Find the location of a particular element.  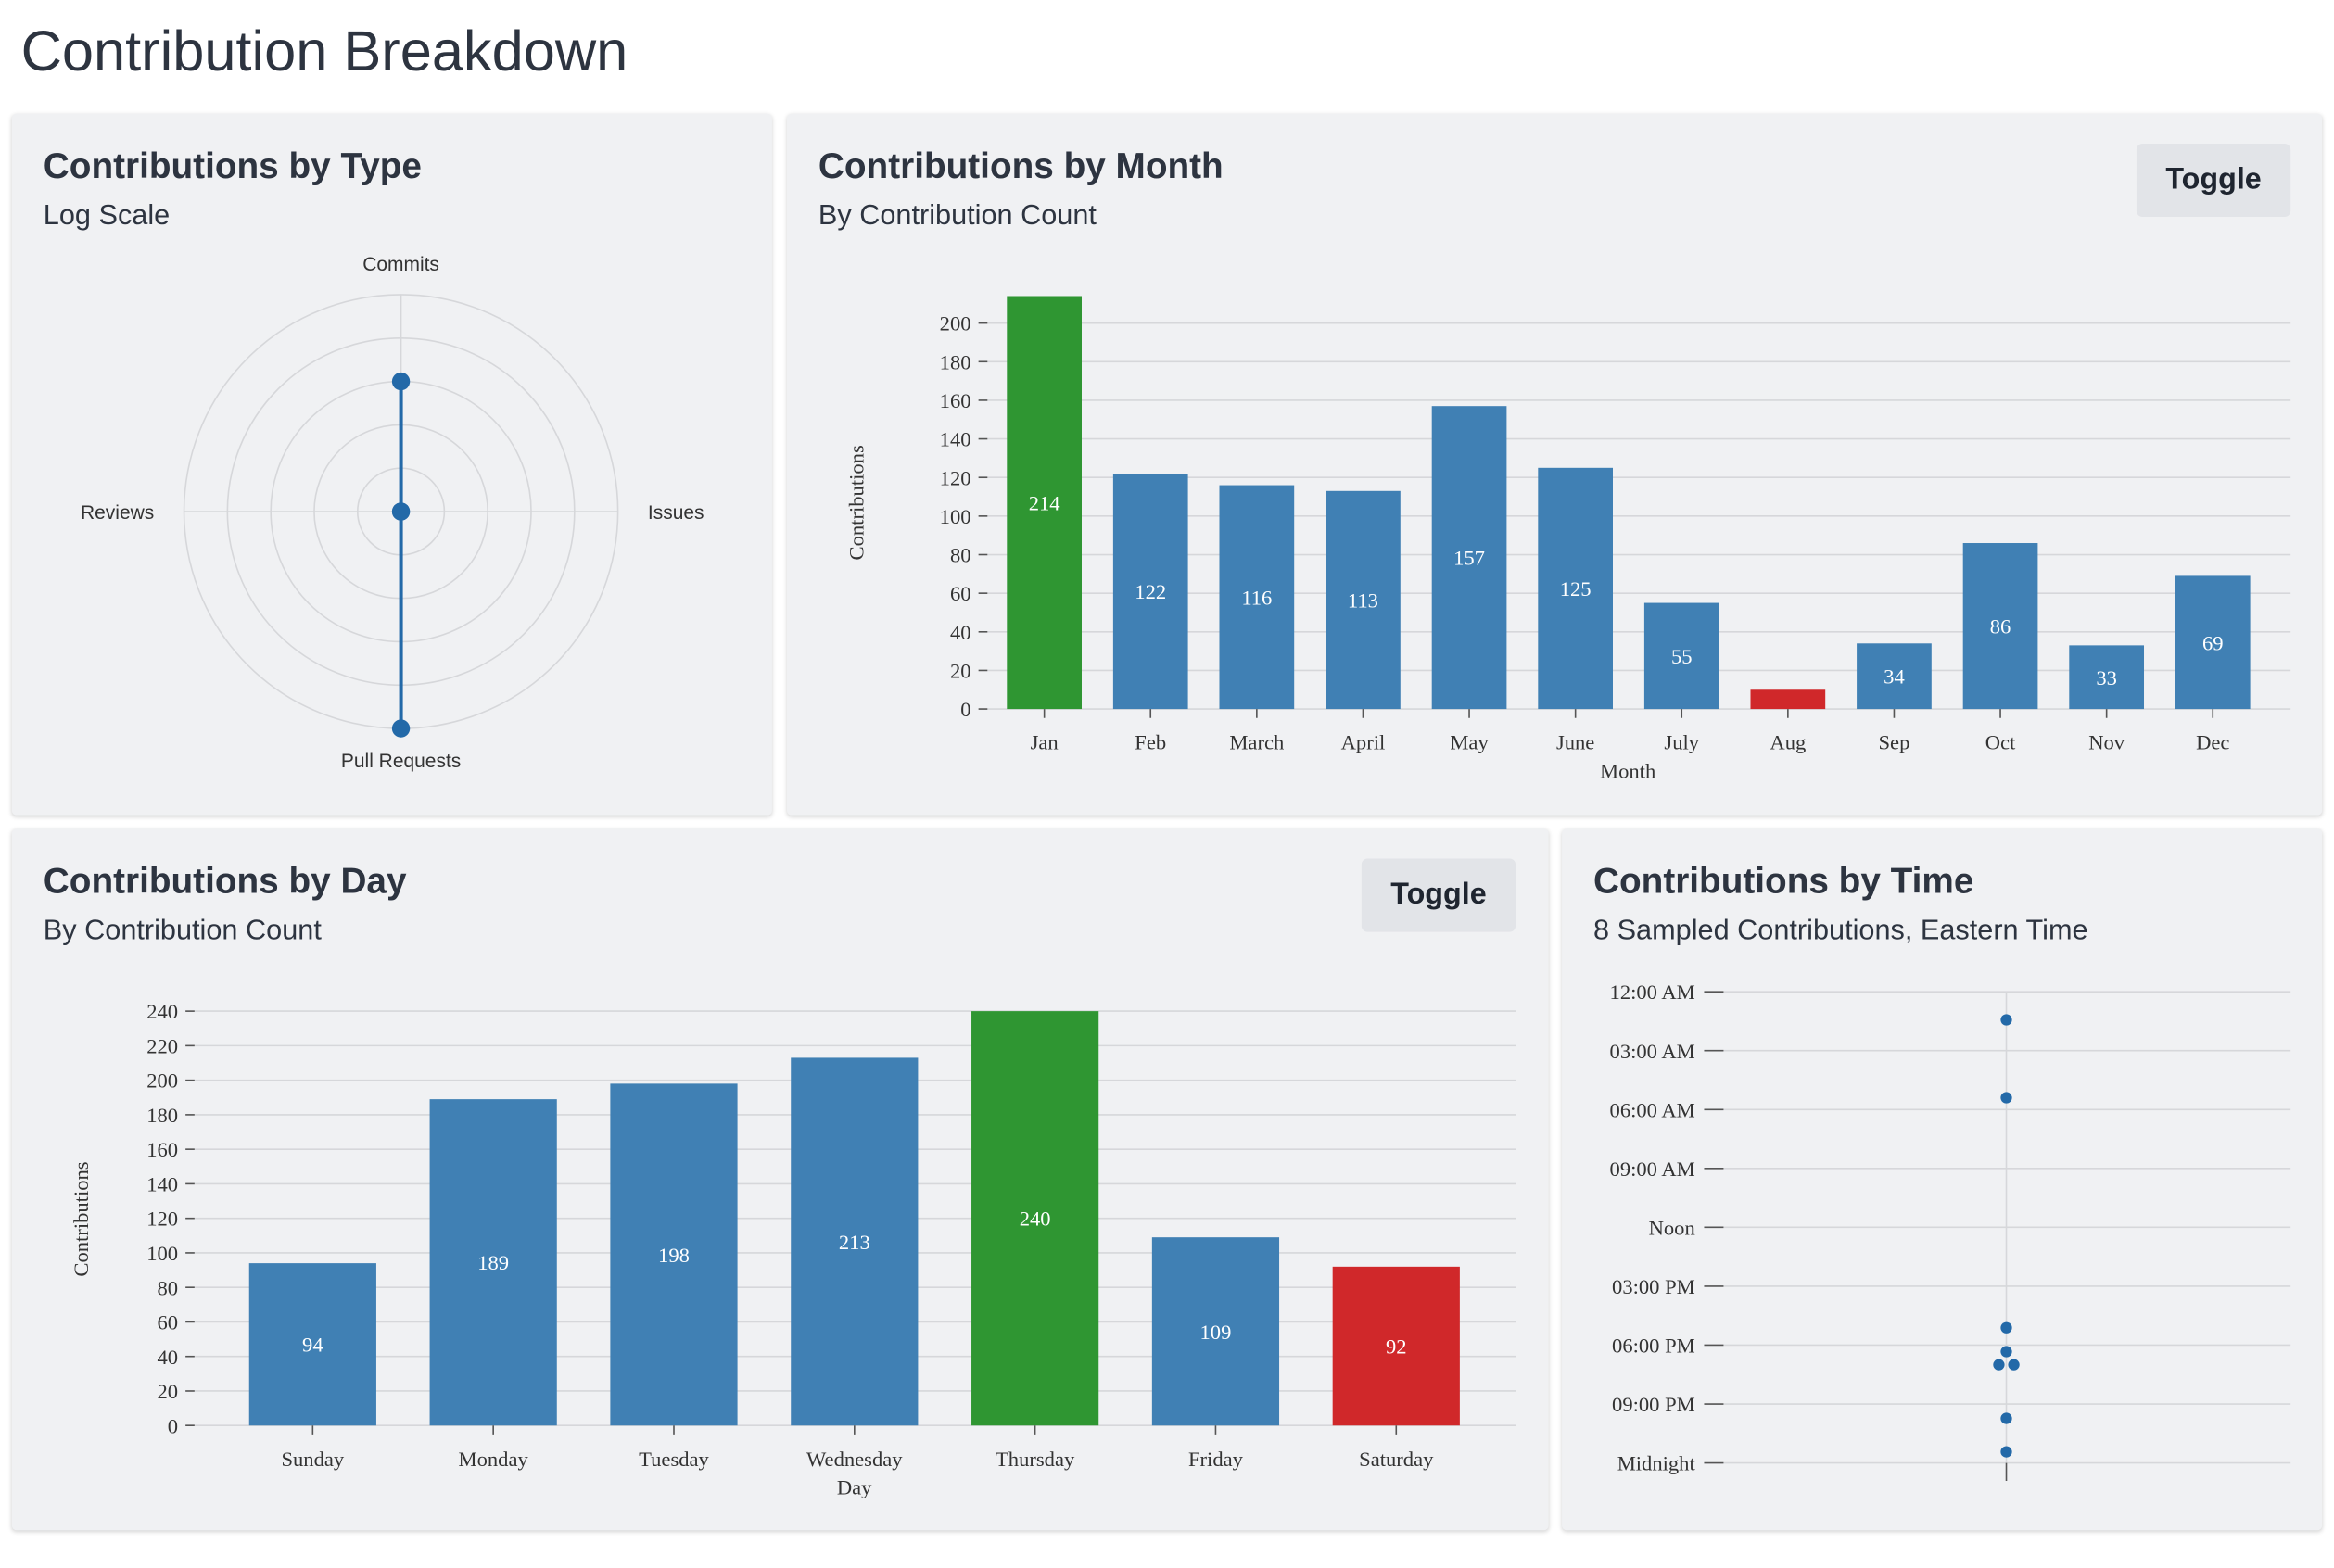

radar-point-pull-requests is located at coordinates (401, 728).